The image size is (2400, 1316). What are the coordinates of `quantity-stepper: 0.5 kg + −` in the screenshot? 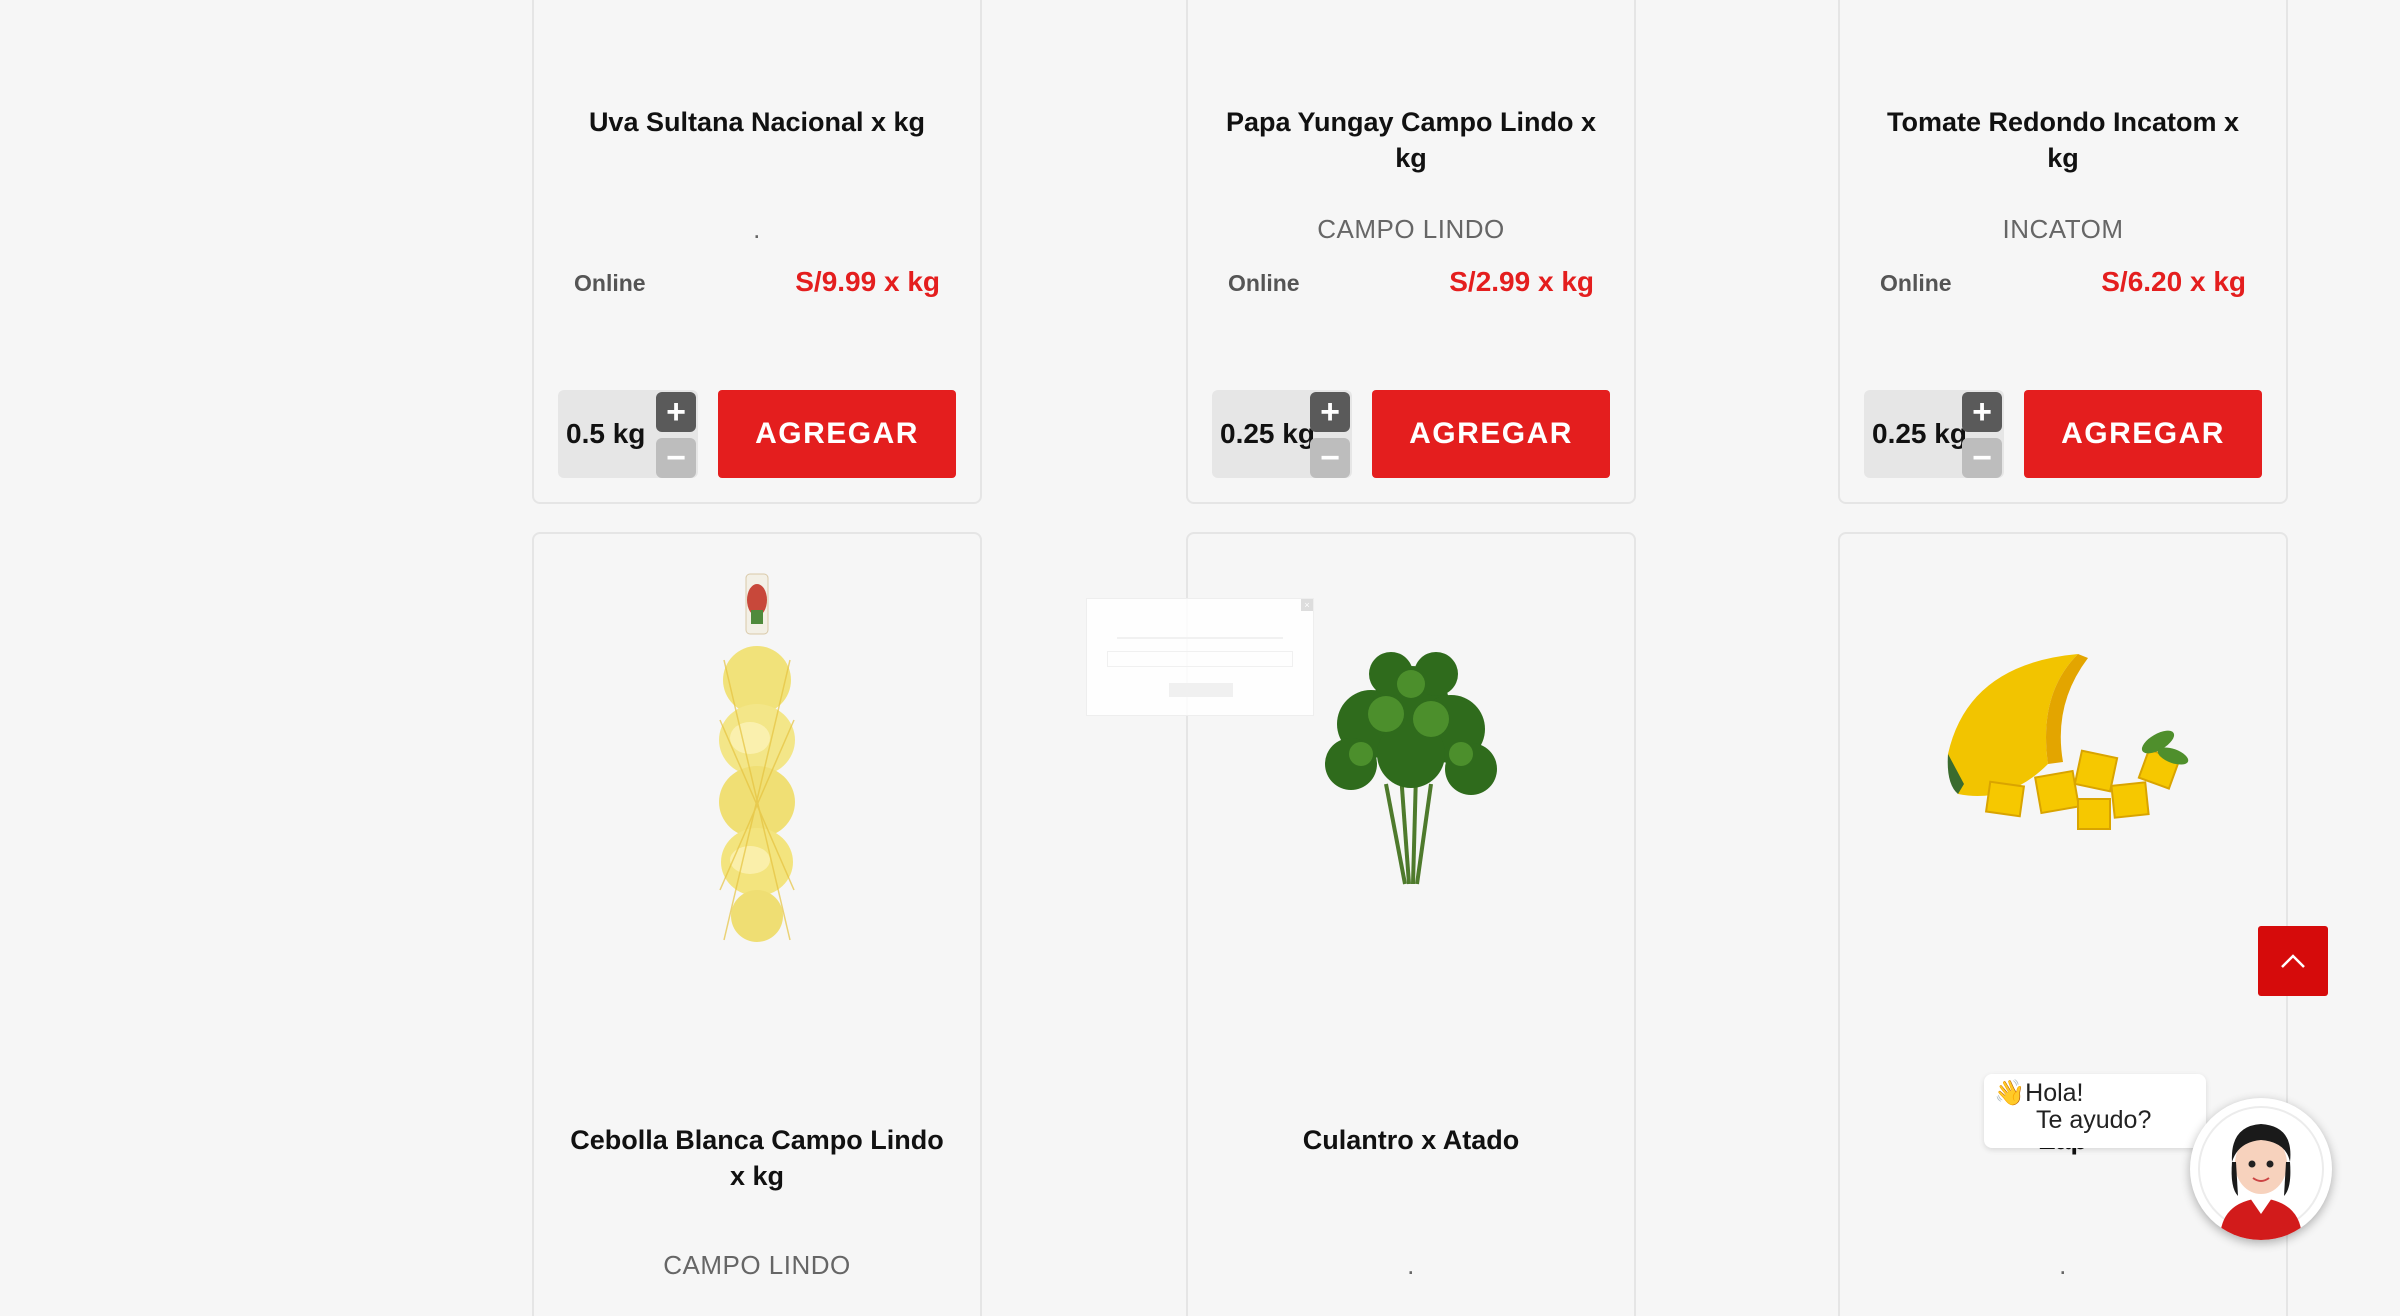 It's located at (628, 434).